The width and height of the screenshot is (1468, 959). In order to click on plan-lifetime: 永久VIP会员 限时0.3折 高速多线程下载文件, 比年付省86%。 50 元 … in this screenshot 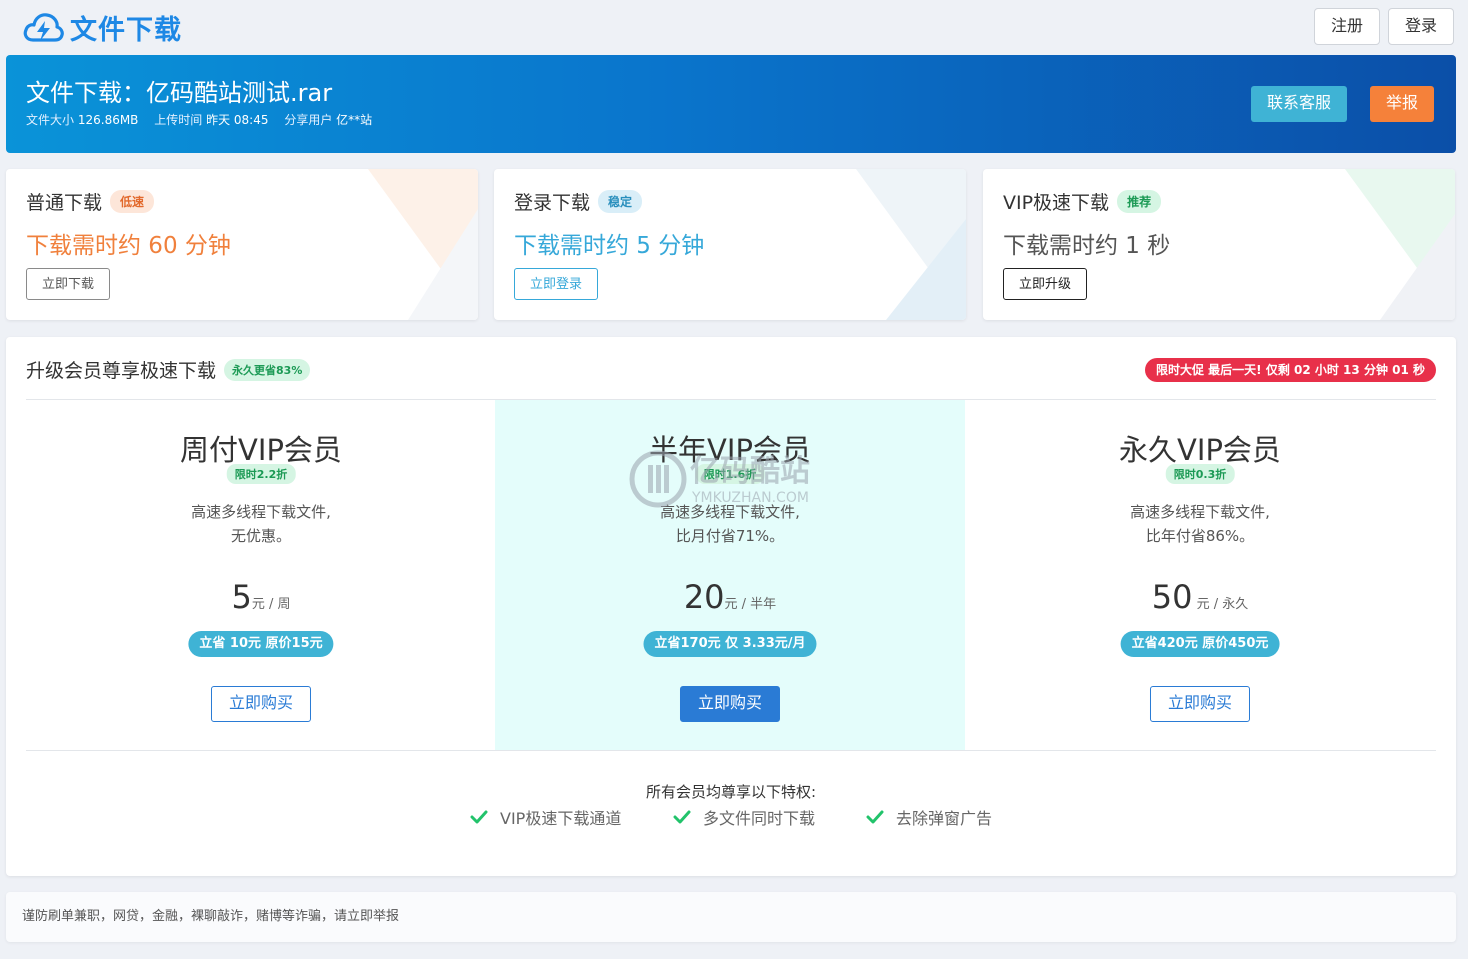, I will do `click(1200, 575)`.